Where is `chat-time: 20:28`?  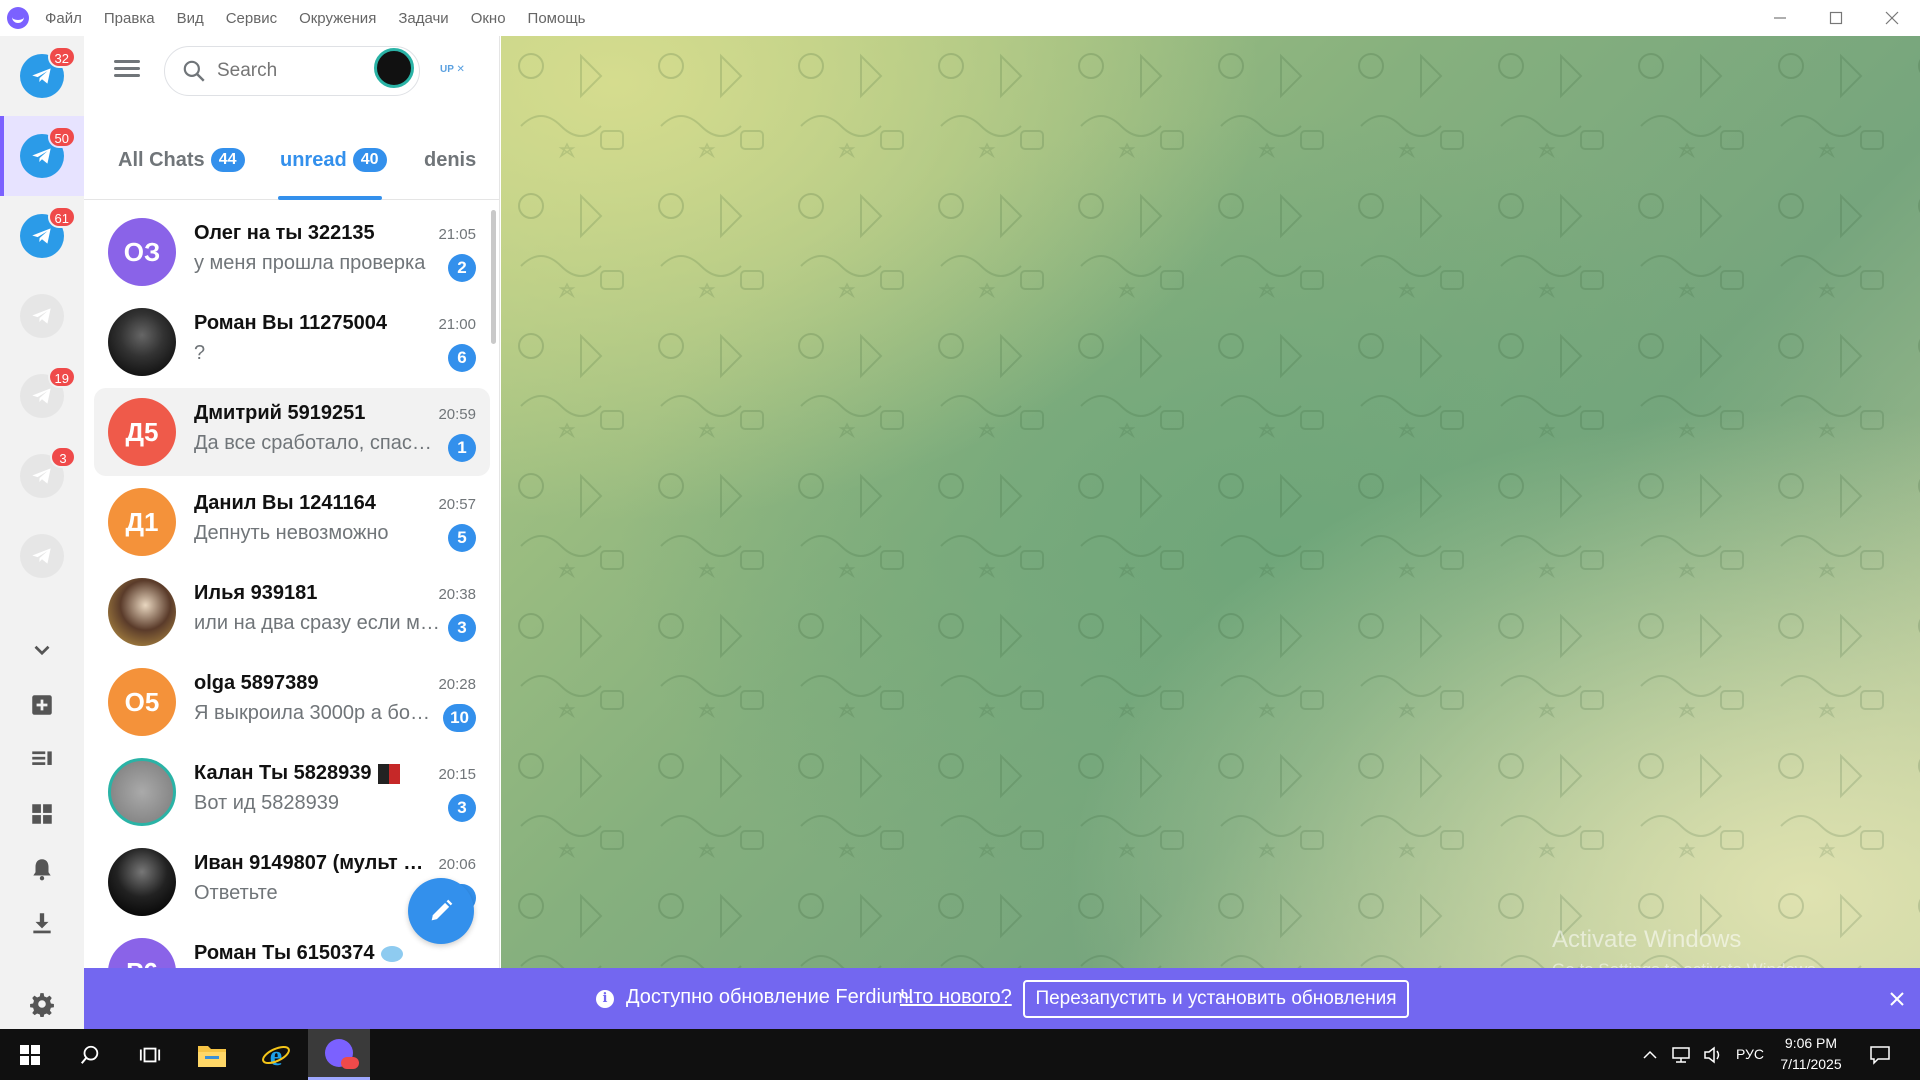 chat-time: 20:28 is located at coordinates (457, 684).